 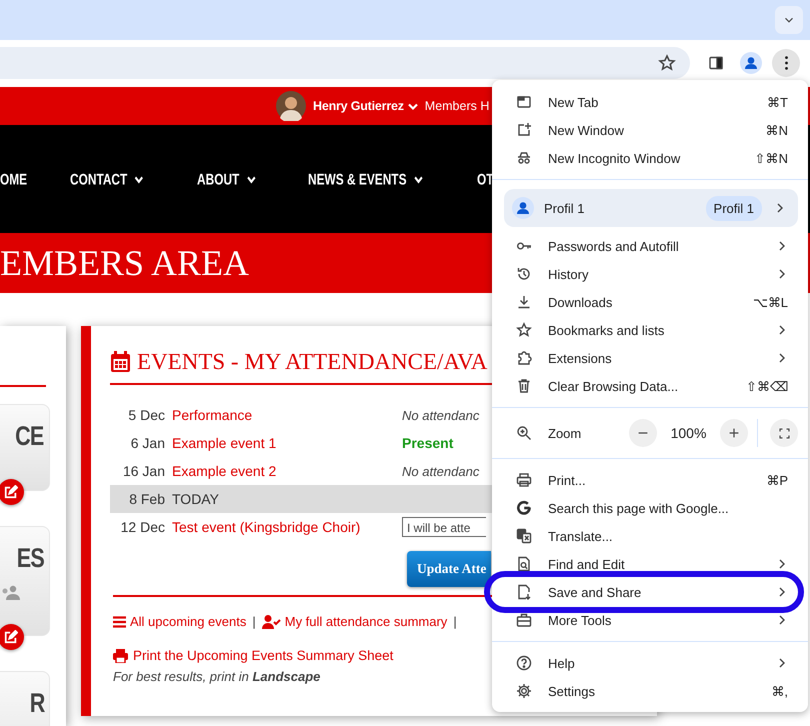 I want to click on menu-item: Find and Edit, so click(x=659, y=564).